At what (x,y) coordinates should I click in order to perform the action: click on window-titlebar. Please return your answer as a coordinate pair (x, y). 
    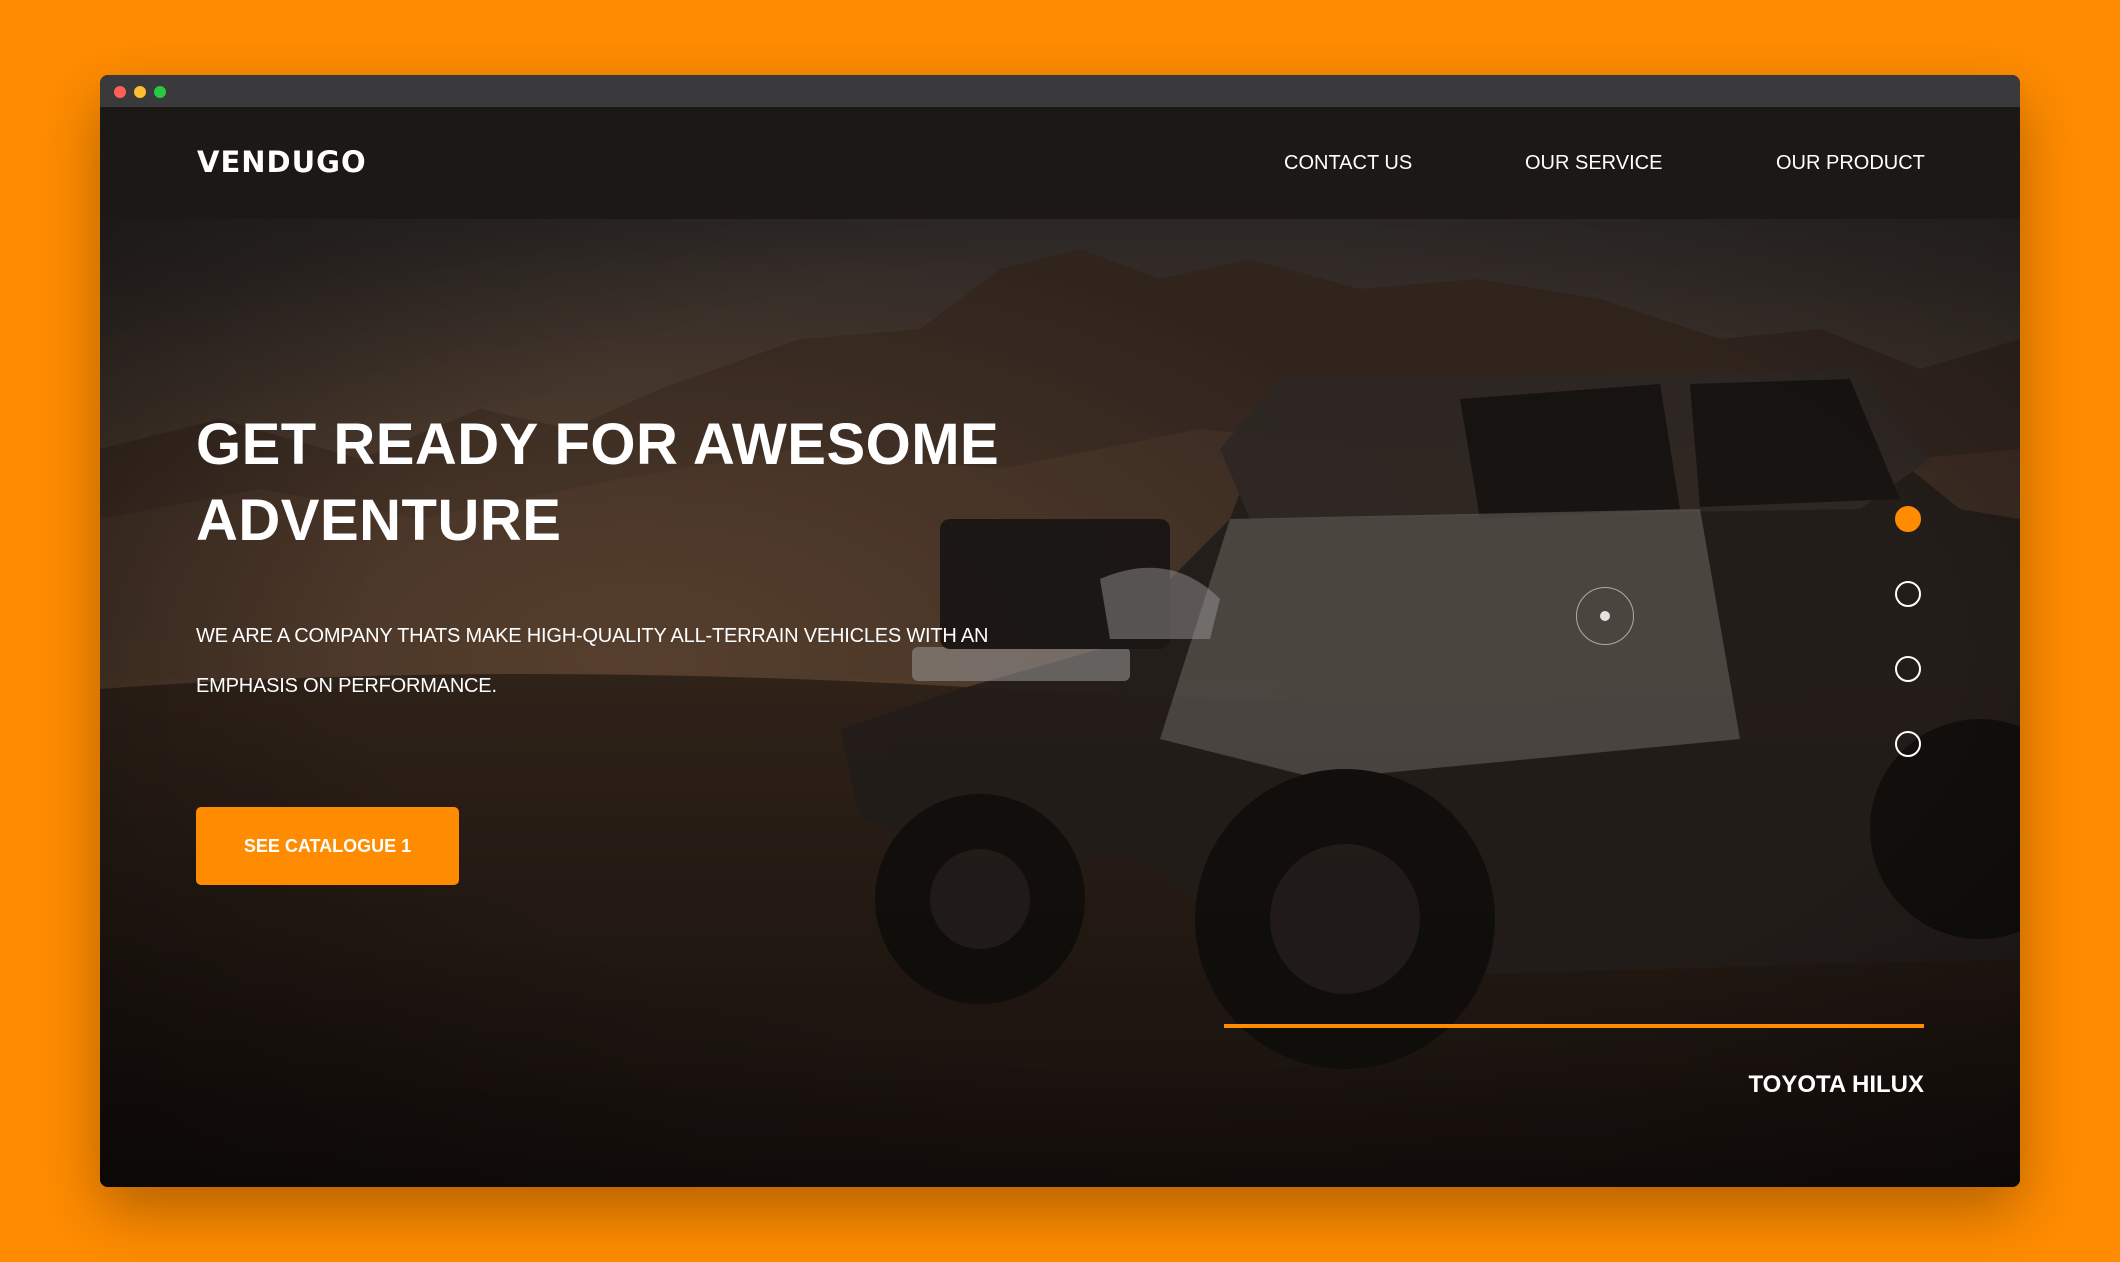
    Looking at the image, I should click on (1060, 91).